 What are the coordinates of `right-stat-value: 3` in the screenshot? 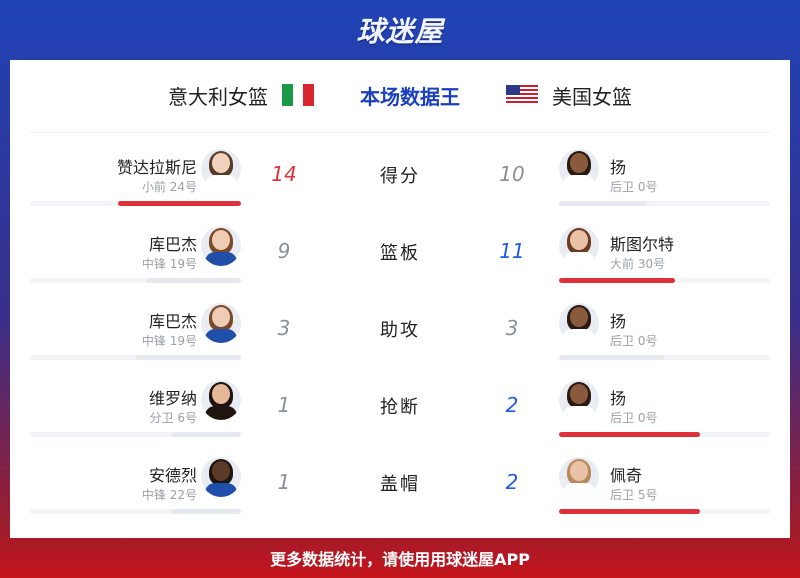 It's located at (512, 328).